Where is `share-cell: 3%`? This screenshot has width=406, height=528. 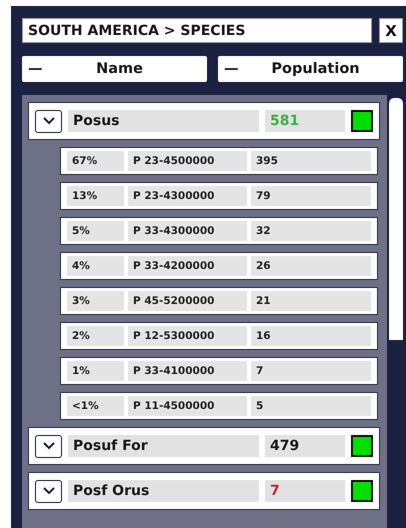 share-cell: 3% is located at coordinates (95, 301).